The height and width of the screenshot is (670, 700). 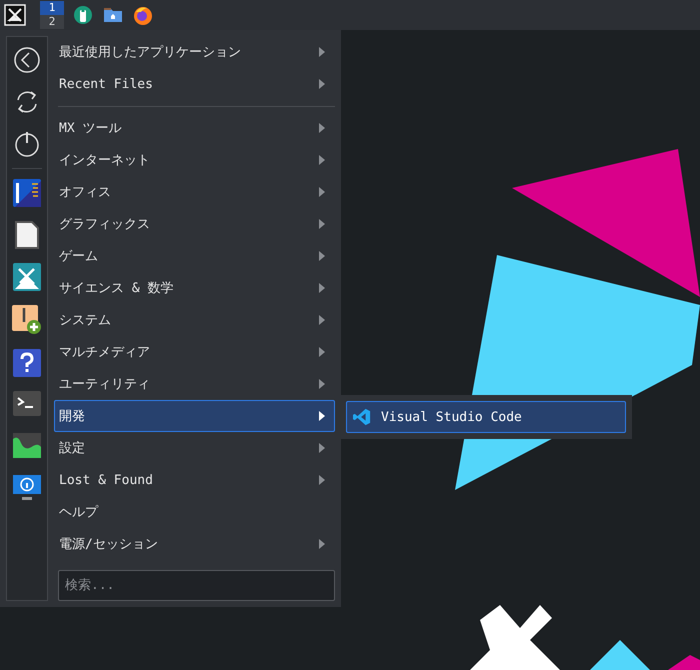 What do you see at coordinates (486, 417) in the screenshot?
I see `menu-item: Visual Studio Code` at bounding box center [486, 417].